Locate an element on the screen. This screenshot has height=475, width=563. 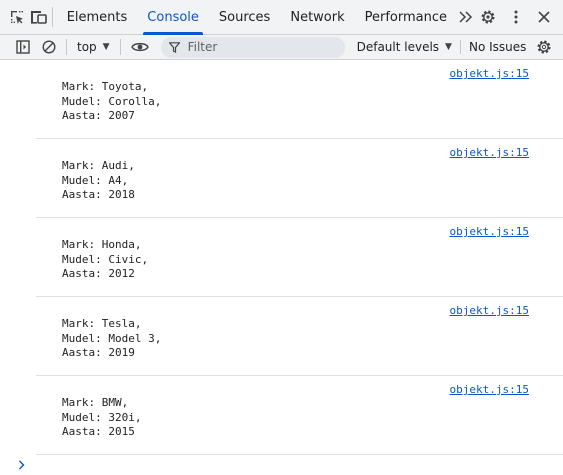
kebab-menu-icon is located at coordinates (516, 17).